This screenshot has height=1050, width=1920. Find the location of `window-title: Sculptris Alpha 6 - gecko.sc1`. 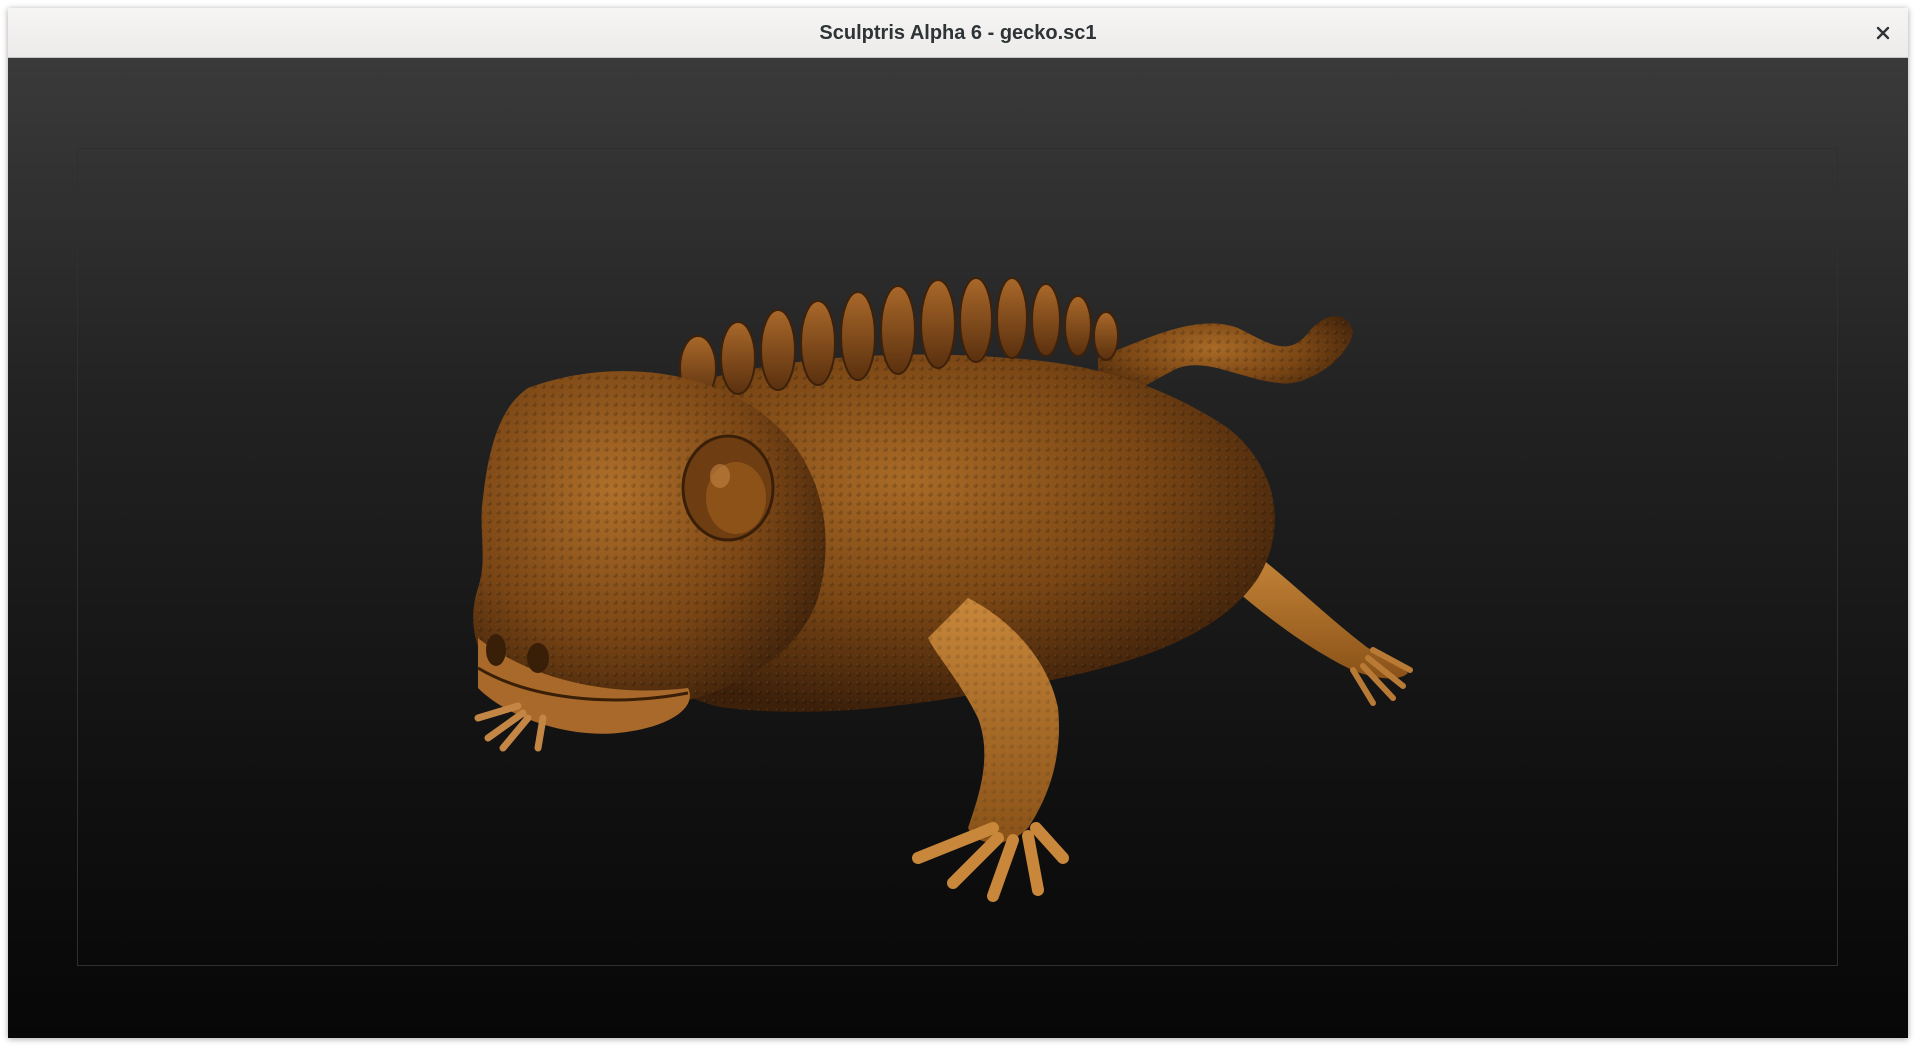

window-title: Sculptris Alpha 6 - gecko.sc1 is located at coordinates (958, 33).